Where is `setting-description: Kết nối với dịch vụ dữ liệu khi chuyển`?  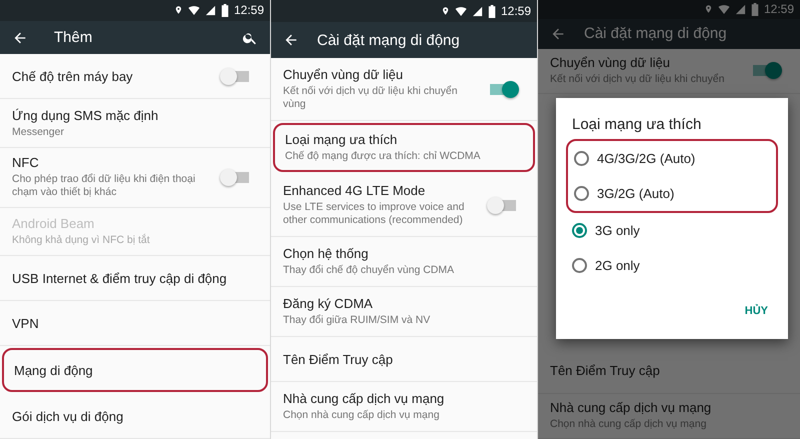
setting-description: Kết nối với dịch vụ dữ liệu khi chuyển is located at coordinates (638, 79).